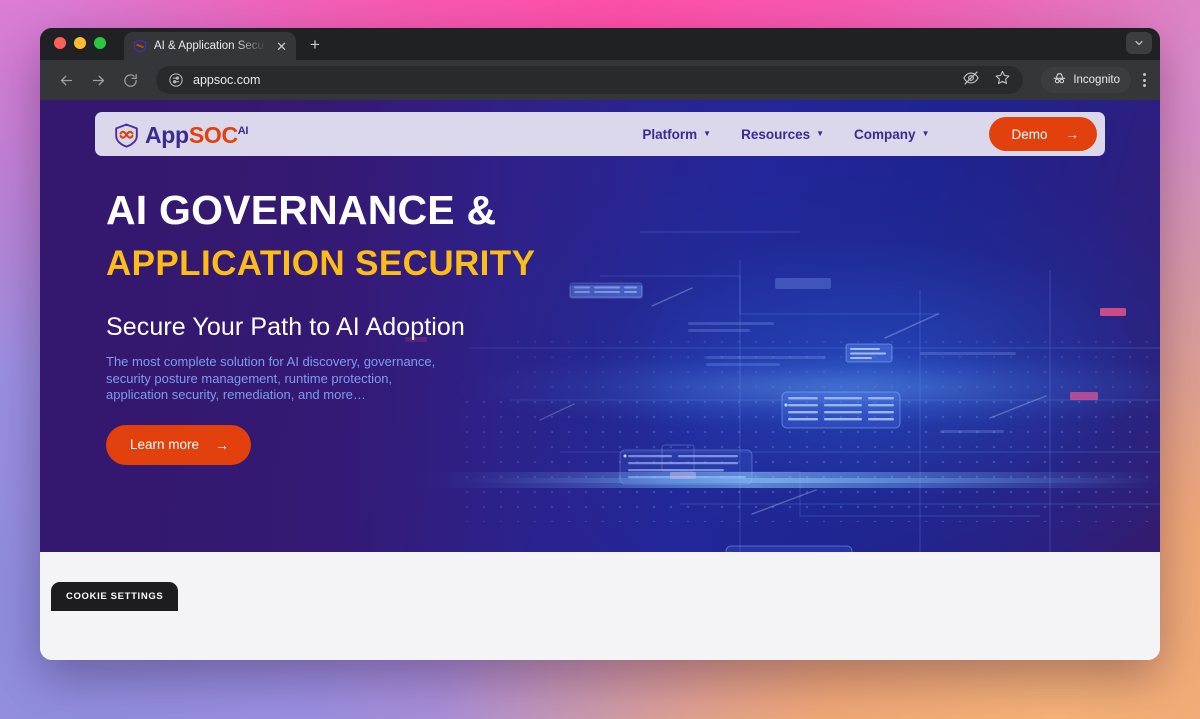  Describe the element at coordinates (1059, 80) in the screenshot. I see `incognito-hat-icon` at that location.